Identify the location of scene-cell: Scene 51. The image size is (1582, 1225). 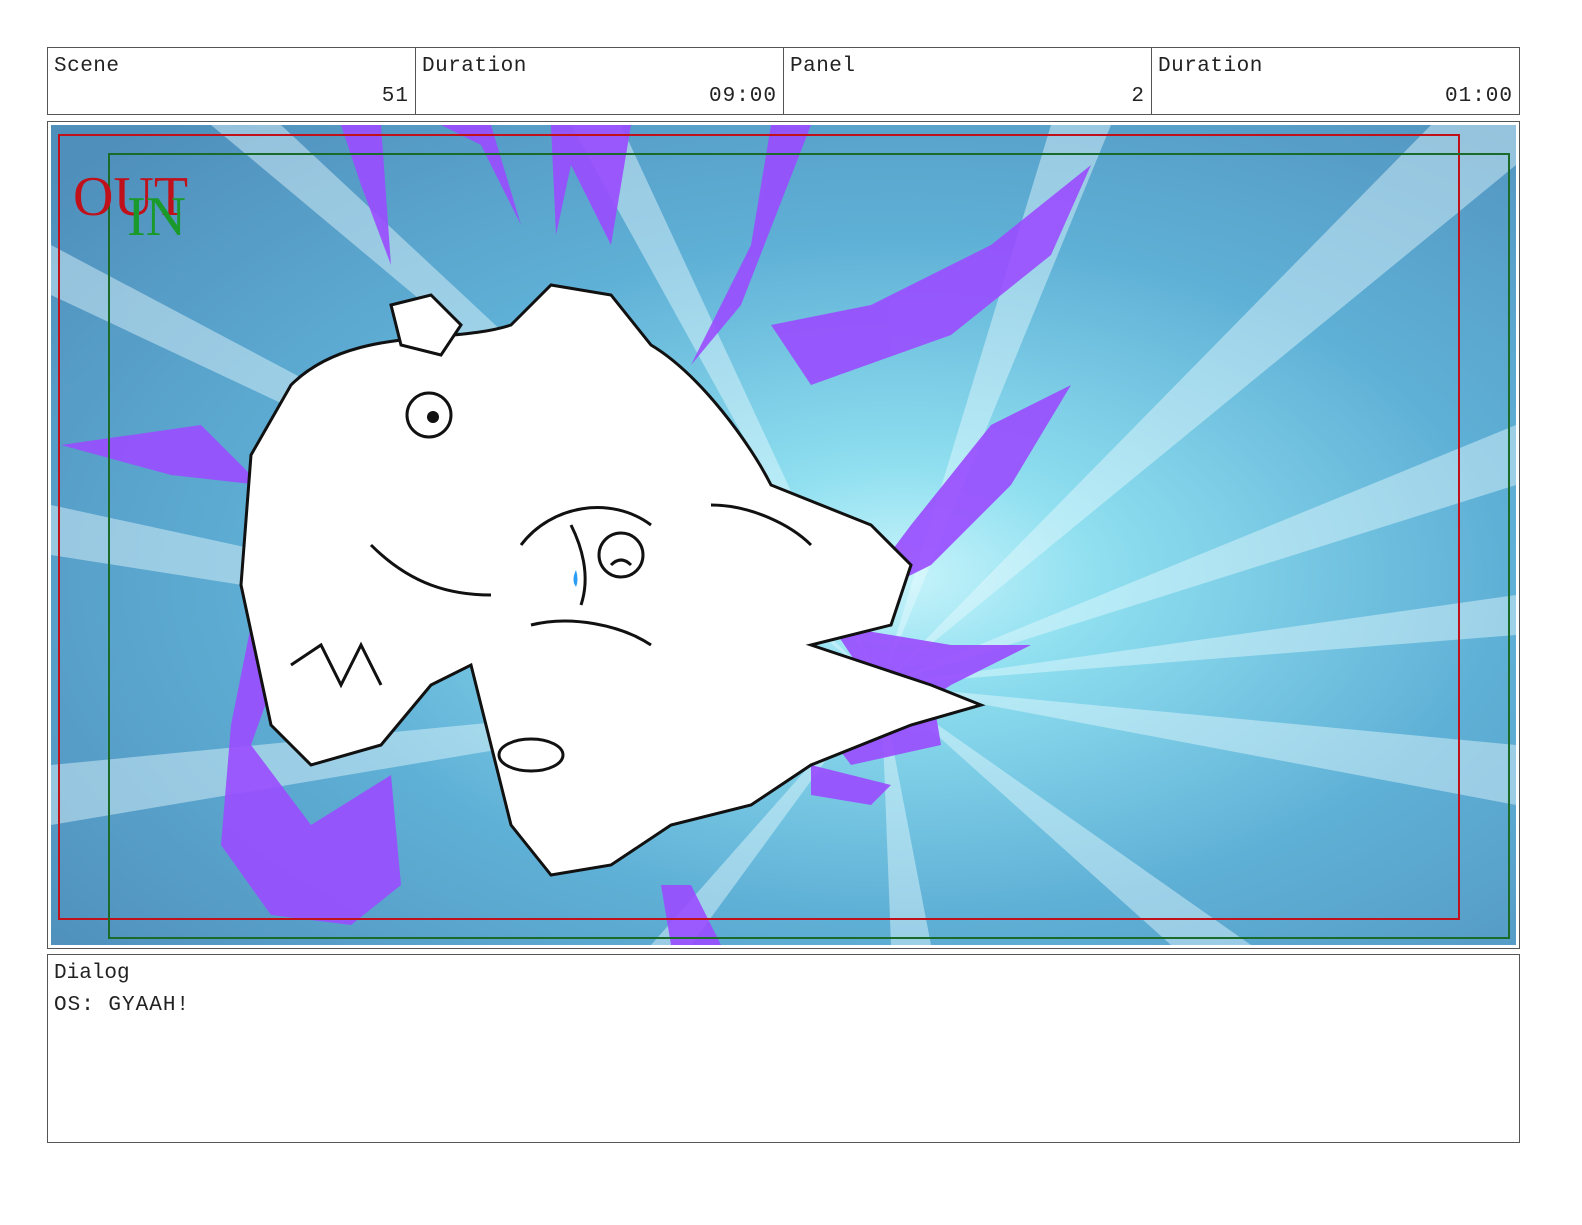
(232, 81).